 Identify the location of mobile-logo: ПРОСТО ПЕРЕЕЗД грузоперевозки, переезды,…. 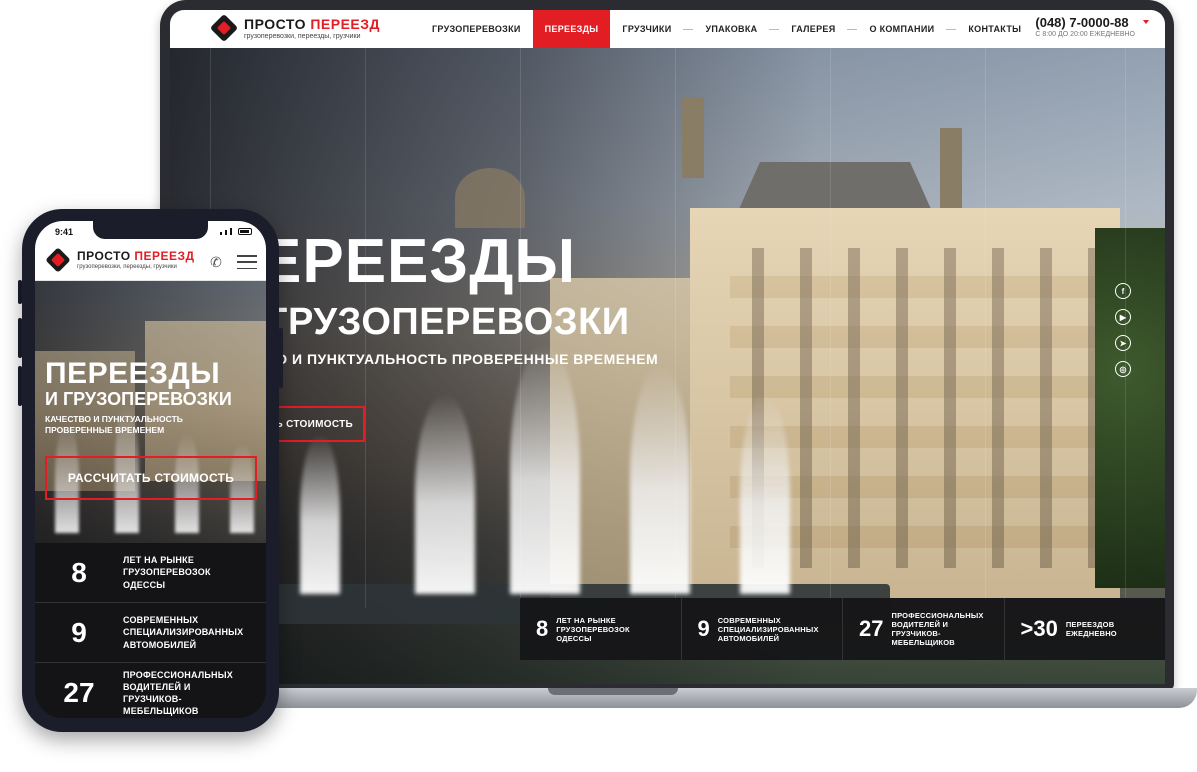
(120, 260).